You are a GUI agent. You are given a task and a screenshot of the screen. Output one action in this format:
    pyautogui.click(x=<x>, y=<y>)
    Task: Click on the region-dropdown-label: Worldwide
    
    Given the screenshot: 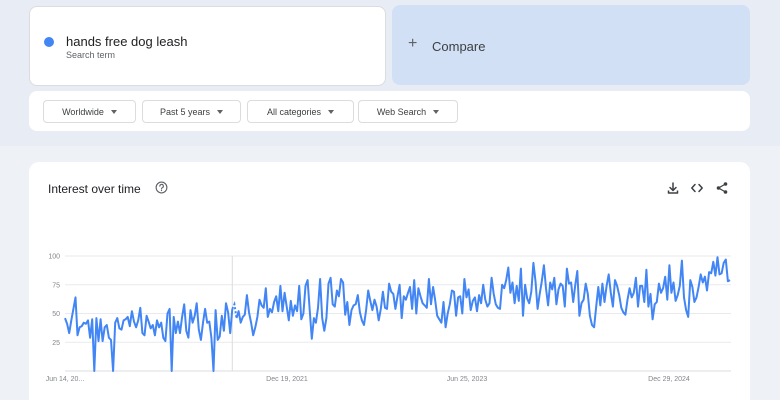 What is the action you would take?
    pyautogui.click(x=83, y=111)
    